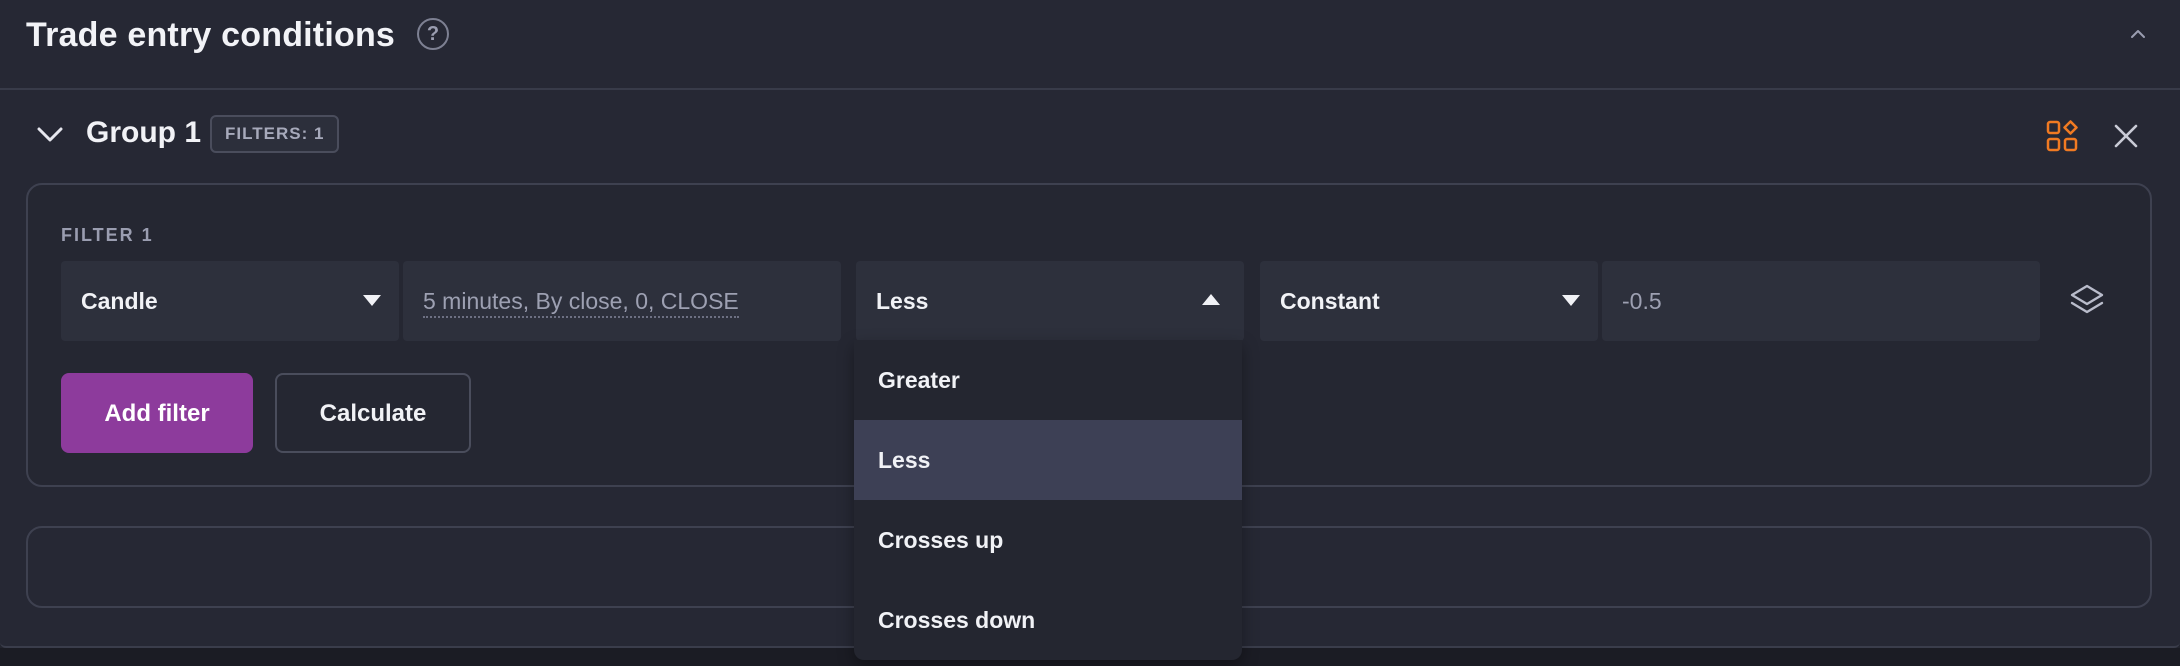 This screenshot has width=2180, height=666. What do you see at coordinates (1211, 299) in the screenshot?
I see `caret-up-icon` at bounding box center [1211, 299].